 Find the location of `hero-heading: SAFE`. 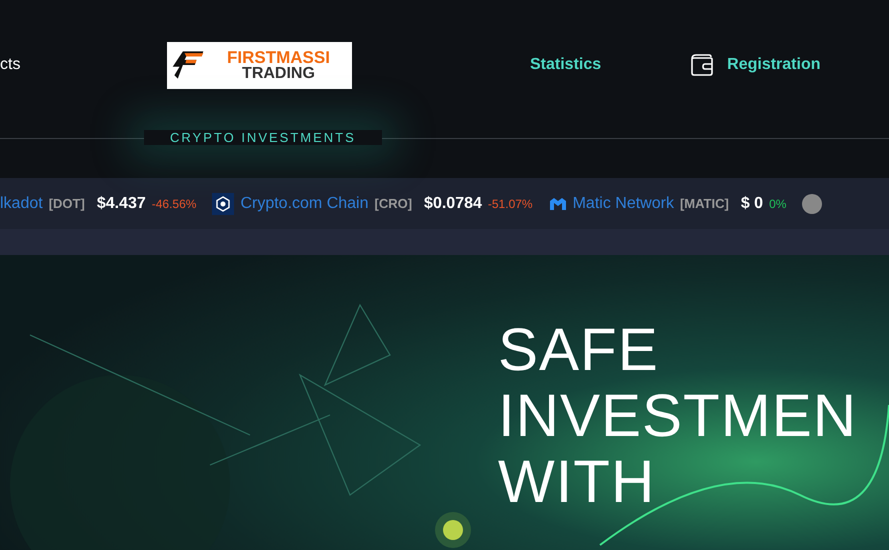

hero-heading: SAFE is located at coordinates (579, 350).